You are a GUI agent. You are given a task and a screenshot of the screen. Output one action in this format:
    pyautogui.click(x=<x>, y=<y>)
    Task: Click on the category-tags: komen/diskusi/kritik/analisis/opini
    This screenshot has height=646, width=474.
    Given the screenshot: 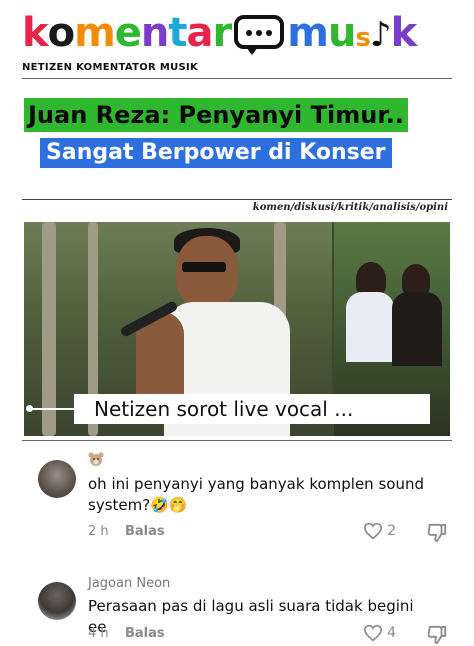 What is the action you would take?
    pyautogui.click(x=350, y=207)
    